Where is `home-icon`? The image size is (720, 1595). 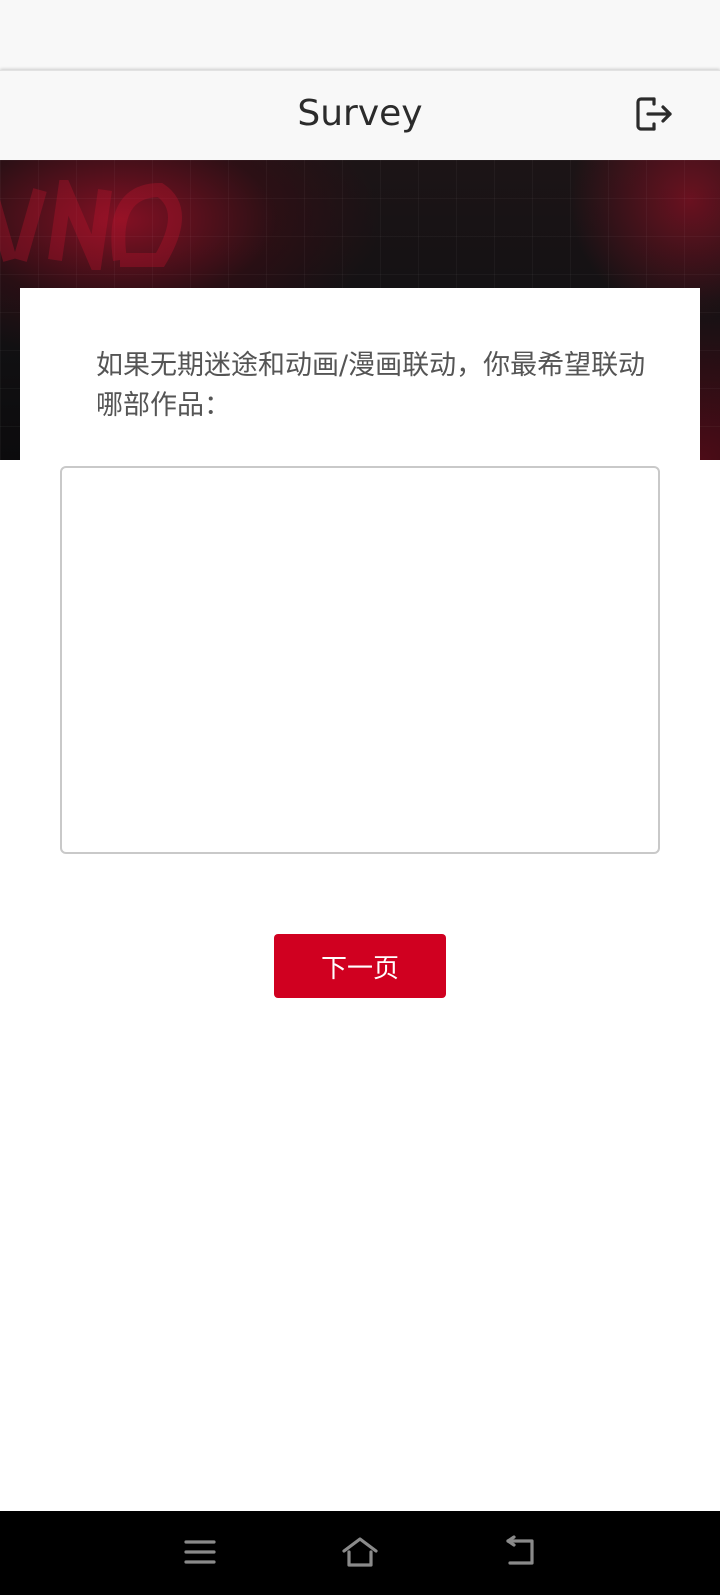
home-icon is located at coordinates (360, 1554).